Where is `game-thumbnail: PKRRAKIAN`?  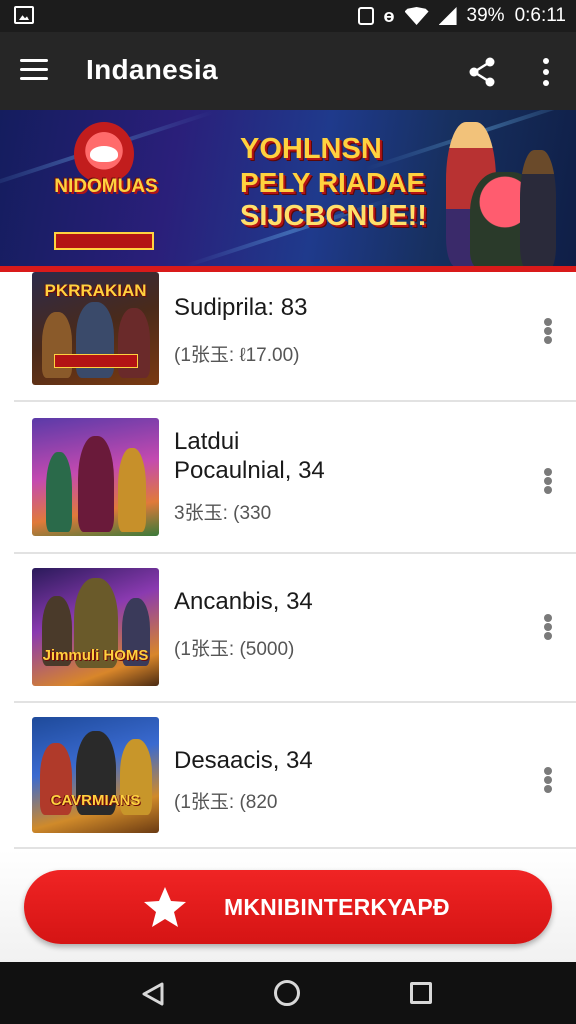 game-thumbnail: PKRRAKIAN is located at coordinates (95, 328).